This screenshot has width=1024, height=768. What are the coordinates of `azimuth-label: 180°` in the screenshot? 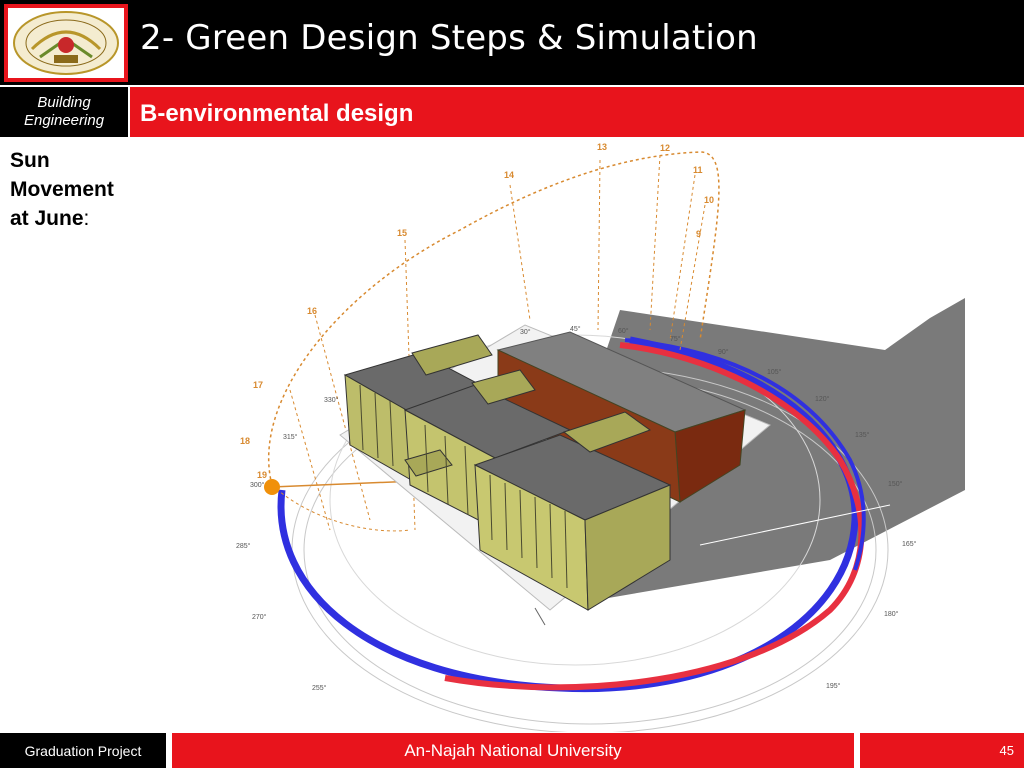 It's located at (891, 614).